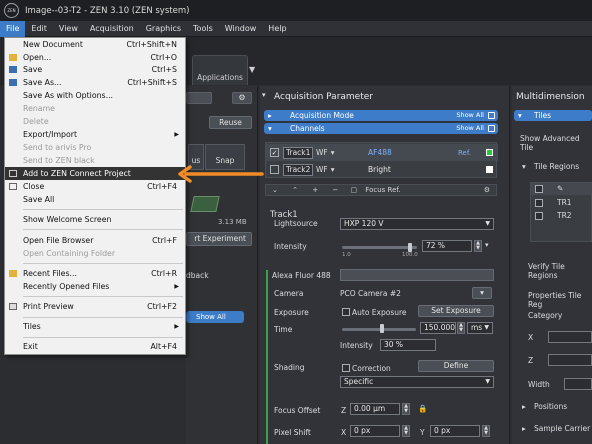 The height and width of the screenshot is (444, 592). What do you see at coordinates (275, 190) in the screenshot?
I see `collapse-icon: ⌄` at bounding box center [275, 190].